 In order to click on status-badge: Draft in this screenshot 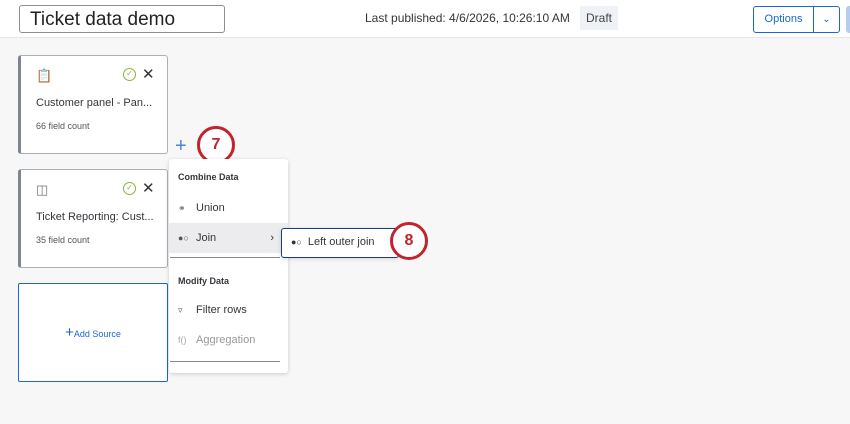, I will do `click(599, 18)`.